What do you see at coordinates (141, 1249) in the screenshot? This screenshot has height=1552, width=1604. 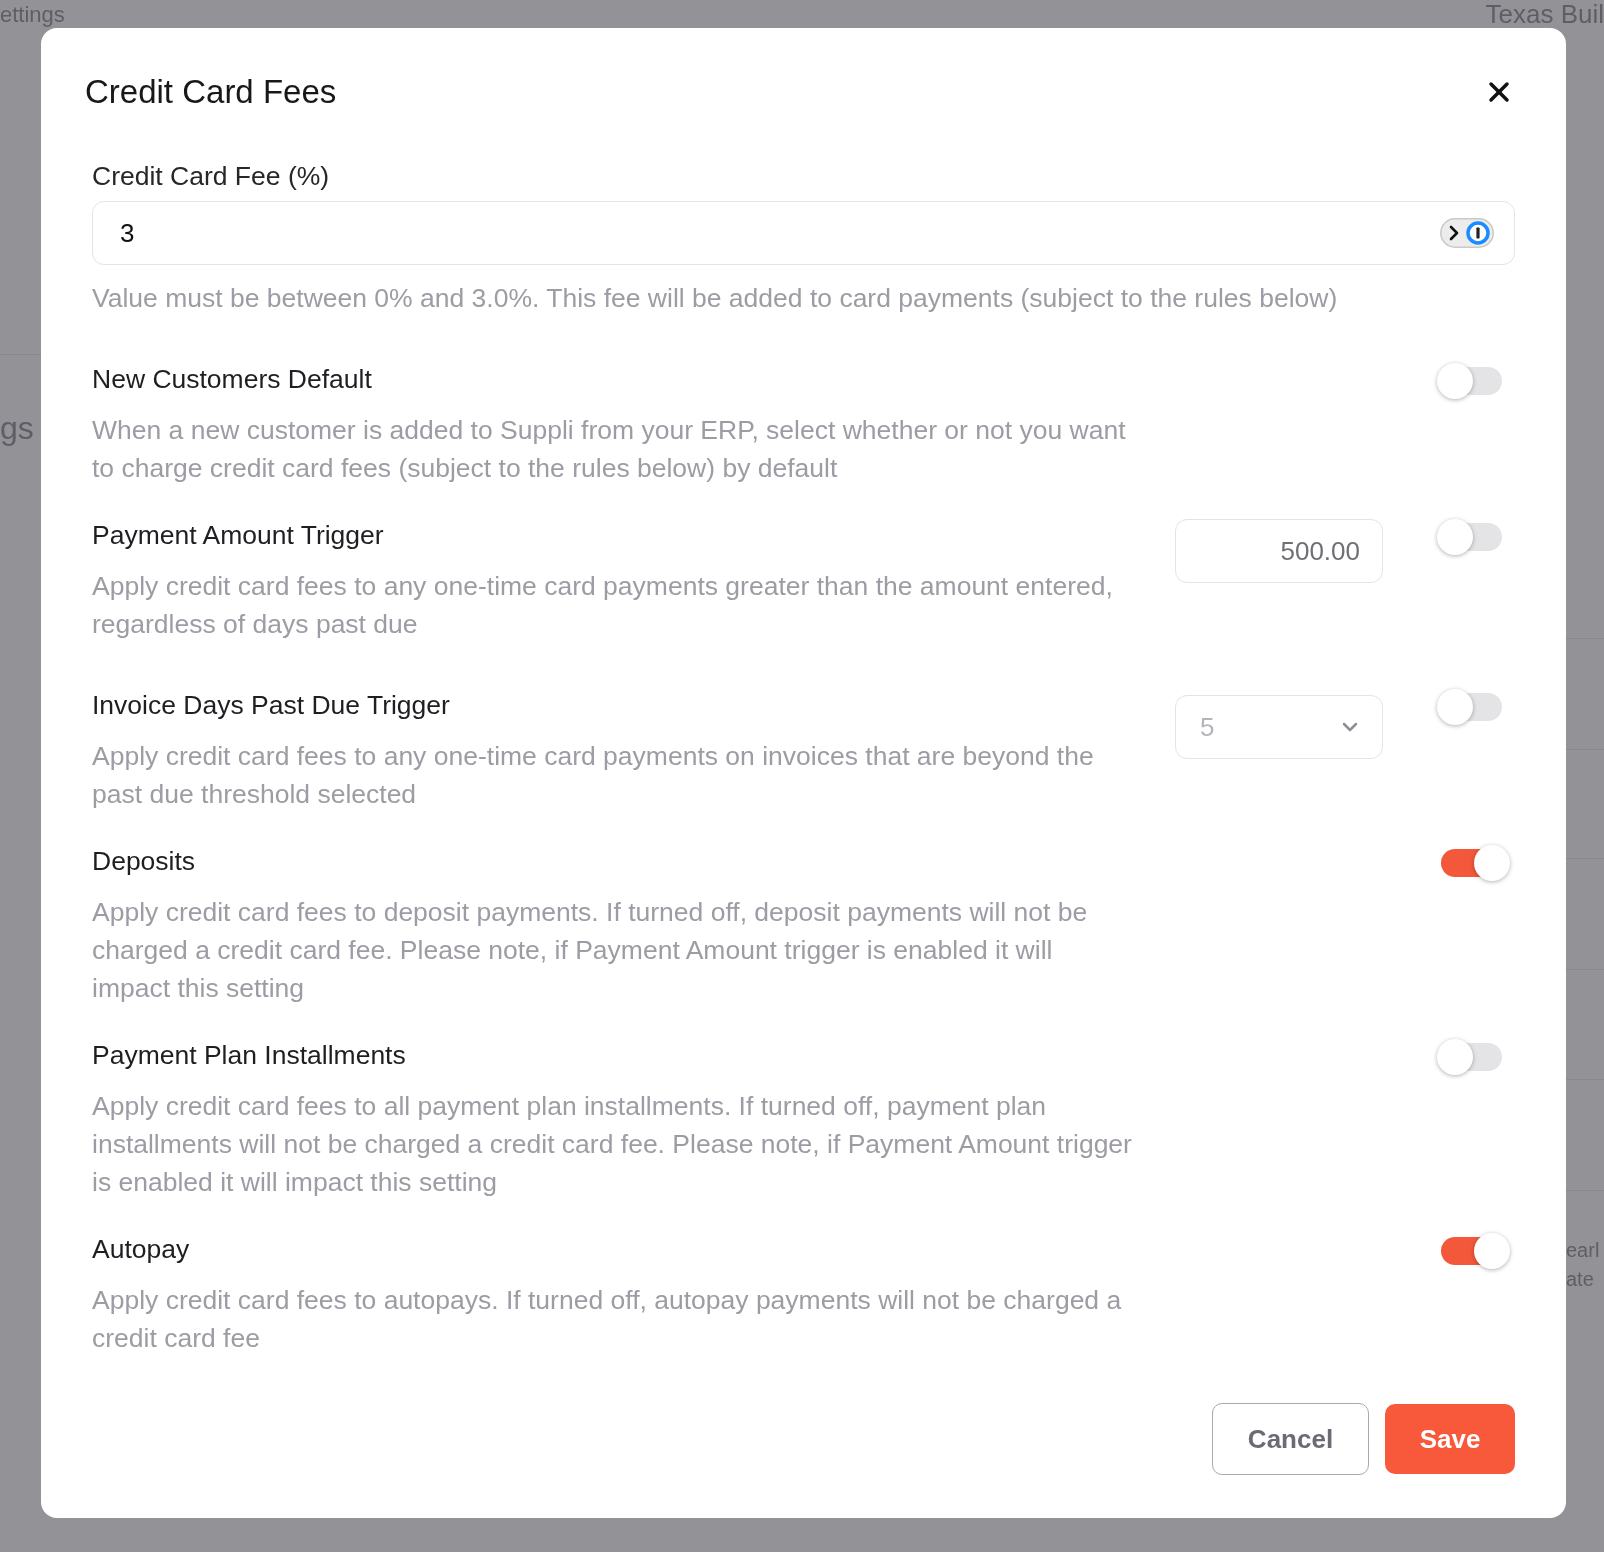 I see `setting-title: Autopay` at bounding box center [141, 1249].